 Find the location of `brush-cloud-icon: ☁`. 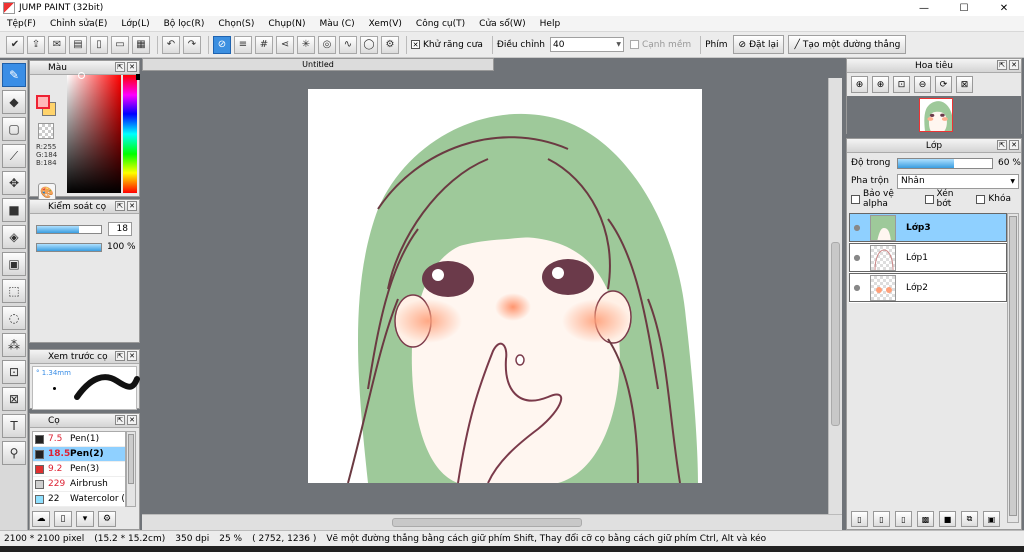

brush-cloud-icon: ☁ is located at coordinates (41, 519).